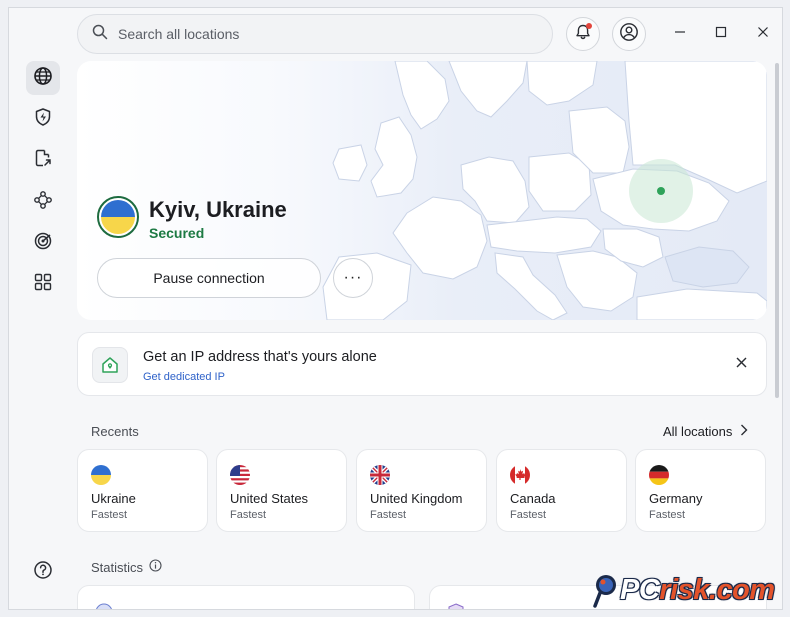  Describe the element at coordinates (218, 209) in the screenshot. I see `connected-location: Kyiv, Ukraine` at that location.